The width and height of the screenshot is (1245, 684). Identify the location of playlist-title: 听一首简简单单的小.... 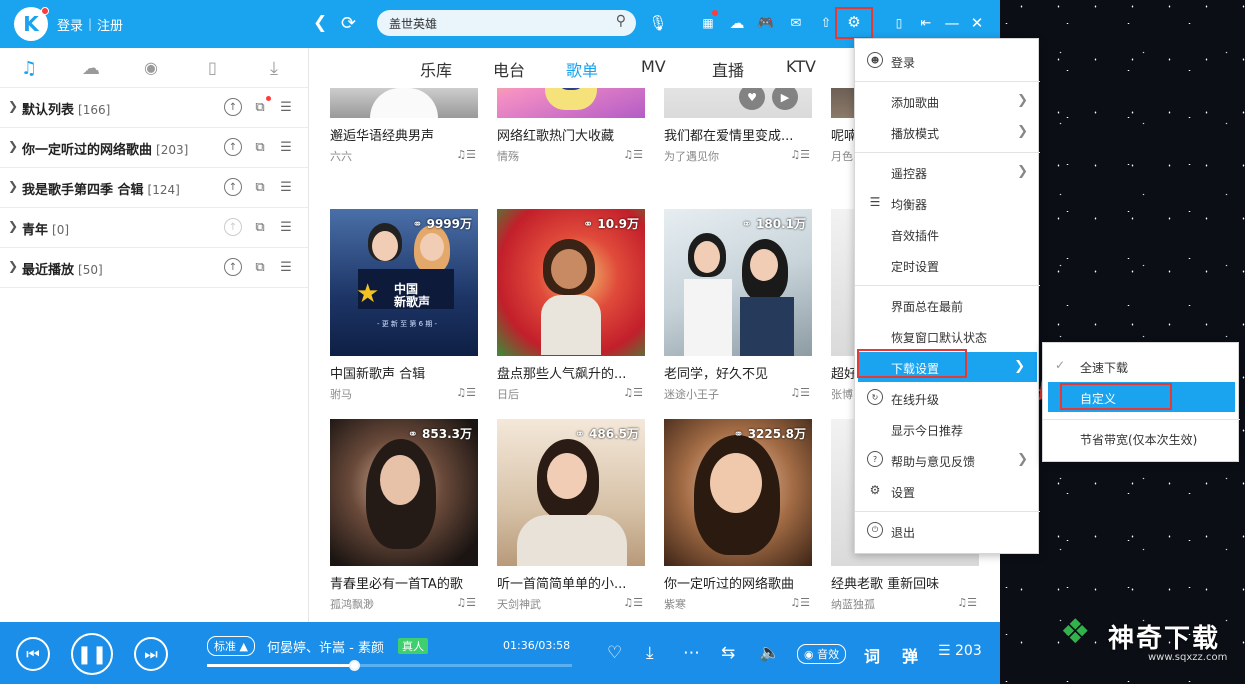
(571, 582).